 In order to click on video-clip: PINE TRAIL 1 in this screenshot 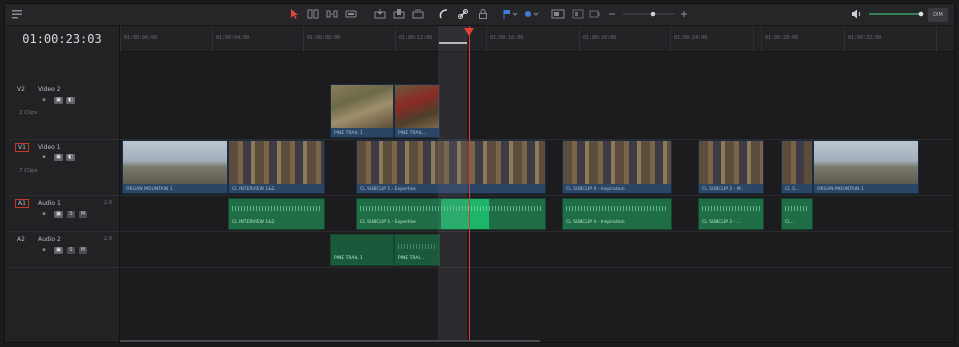, I will do `click(362, 111)`.